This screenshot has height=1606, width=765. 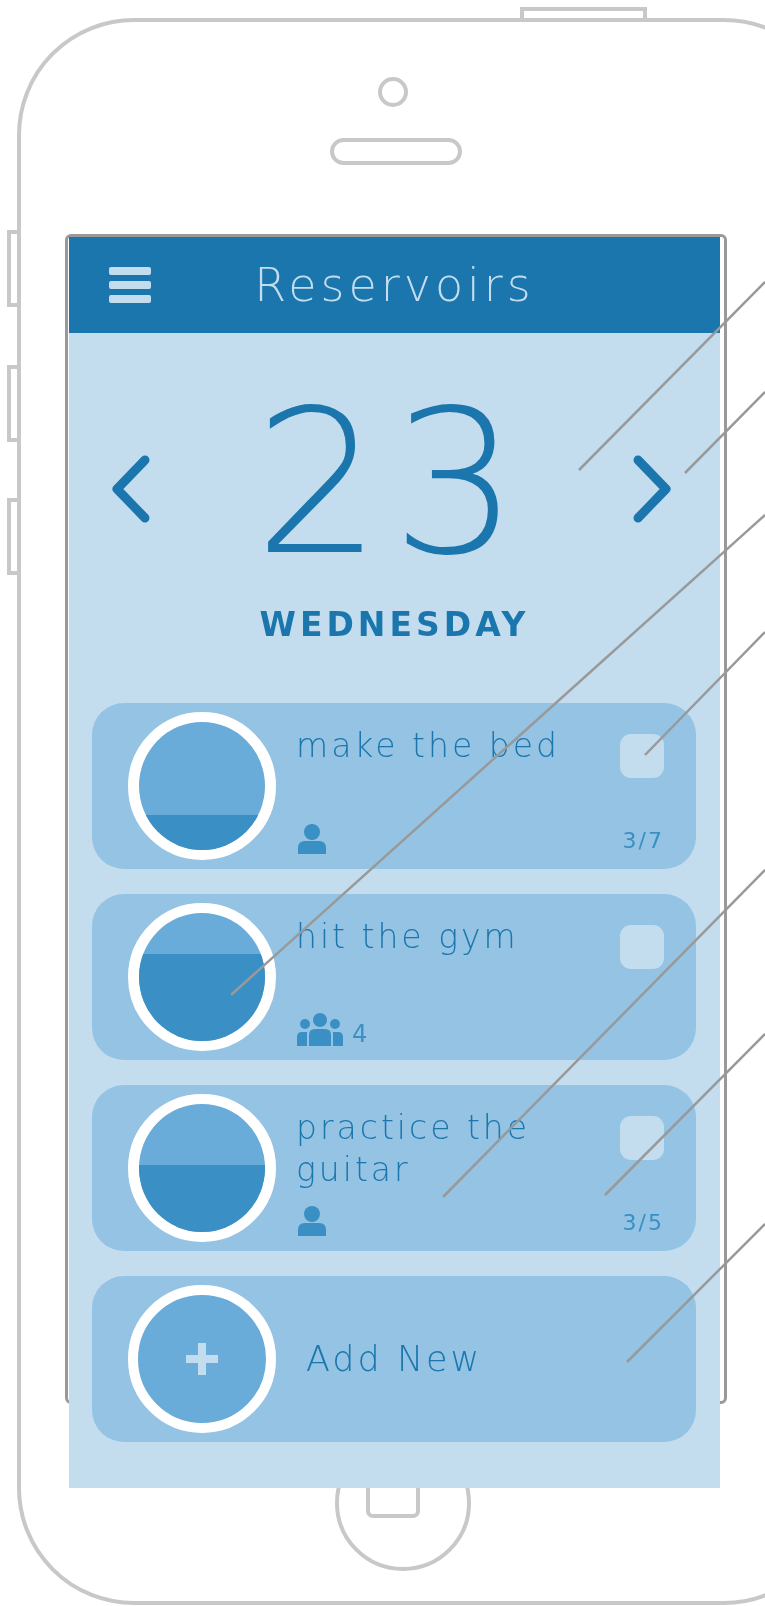 What do you see at coordinates (202, 1359) in the screenshot?
I see `plus-icon` at bounding box center [202, 1359].